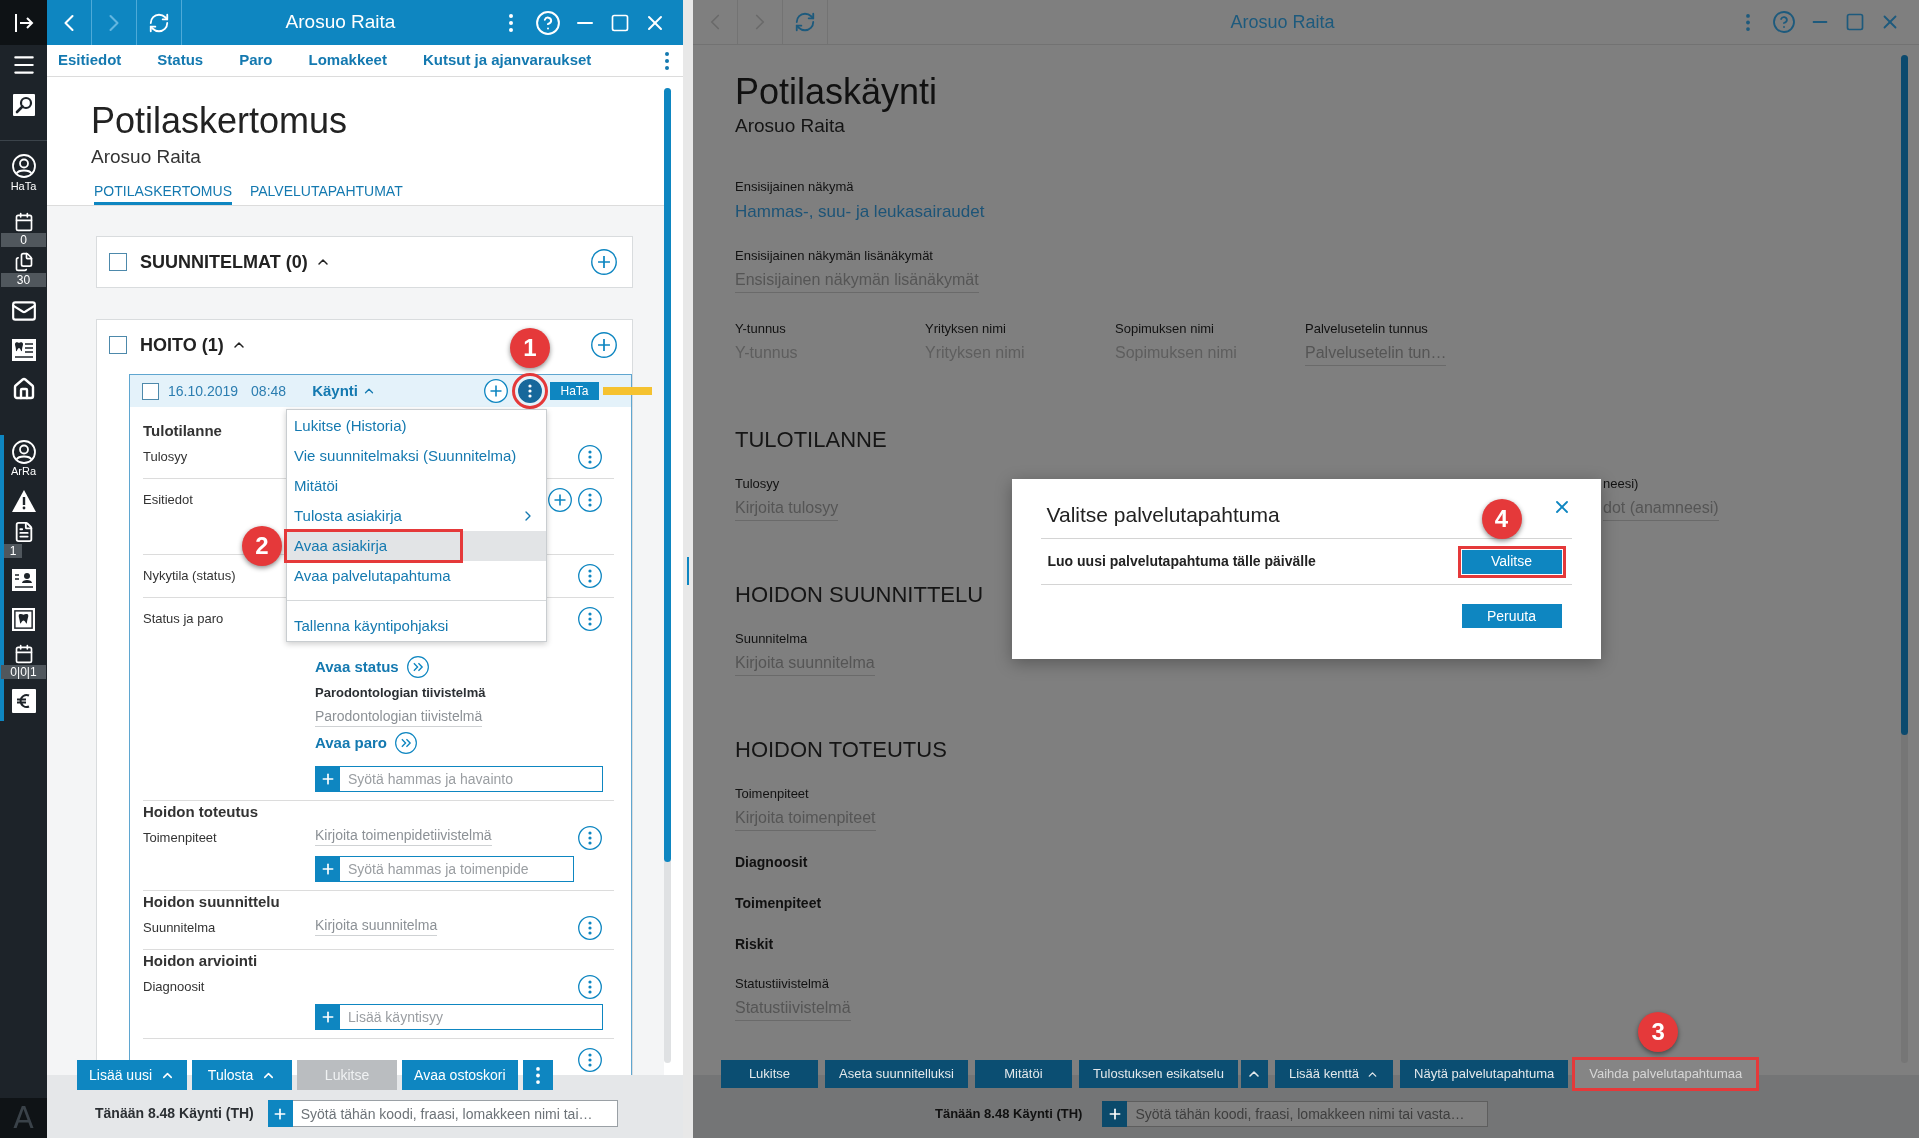  Describe the element at coordinates (23, 672) in the screenshot. I see `counter-badge: 0|0|1` at that location.